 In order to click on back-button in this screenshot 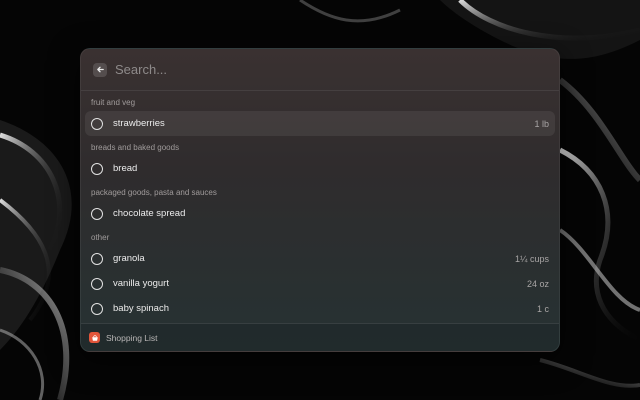, I will do `click(100, 69)`.